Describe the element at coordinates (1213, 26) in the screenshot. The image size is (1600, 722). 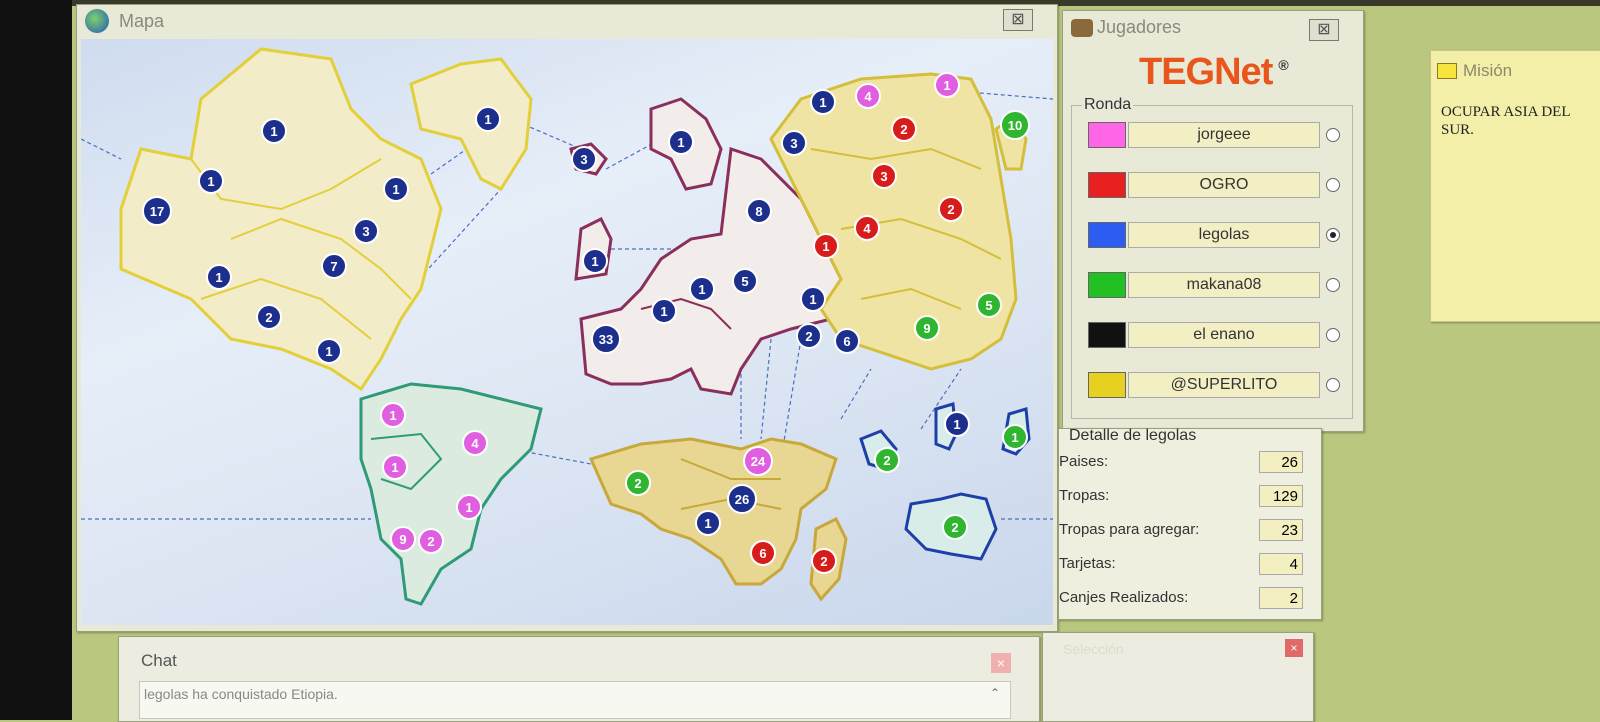
I see `players-titlebar: Jugadores ⊠` at that location.